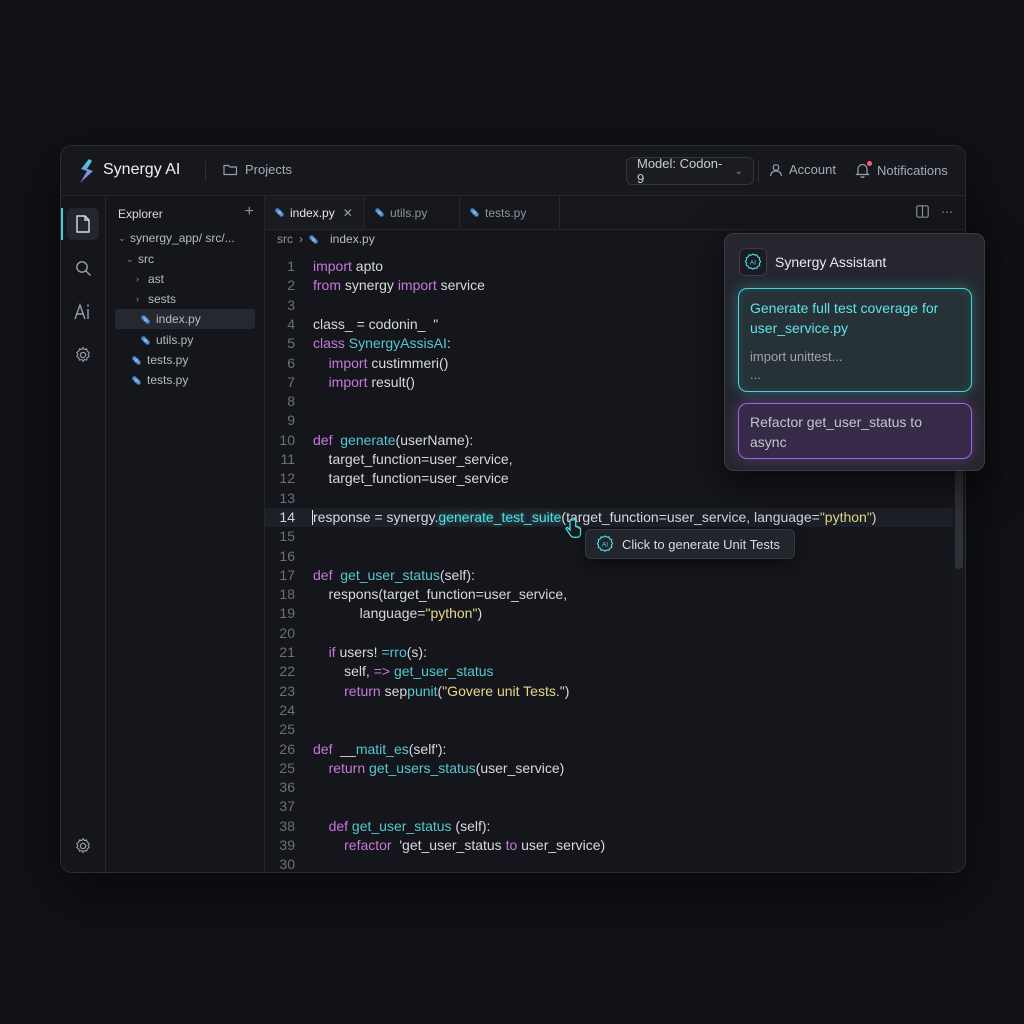  What do you see at coordinates (609, 729) in the screenshot?
I see `code-line: 25` at bounding box center [609, 729].